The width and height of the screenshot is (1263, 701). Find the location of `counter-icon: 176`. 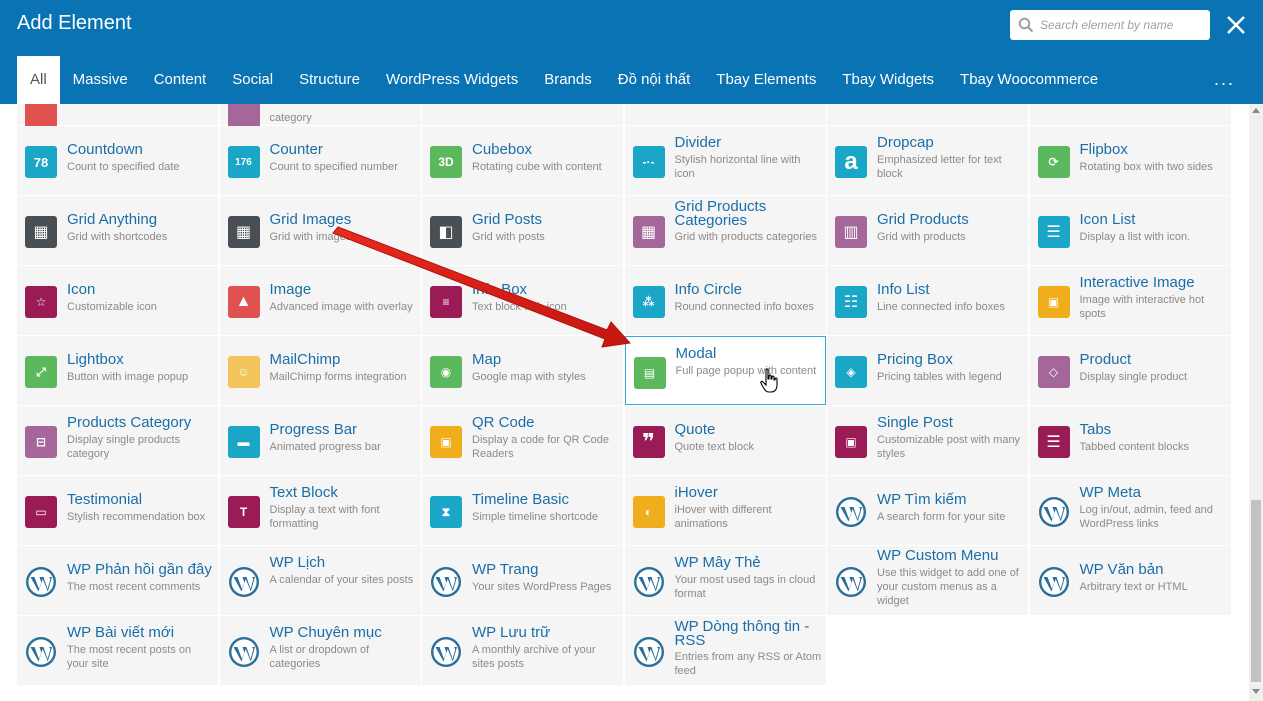

counter-icon: 176 is located at coordinates (243, 162).